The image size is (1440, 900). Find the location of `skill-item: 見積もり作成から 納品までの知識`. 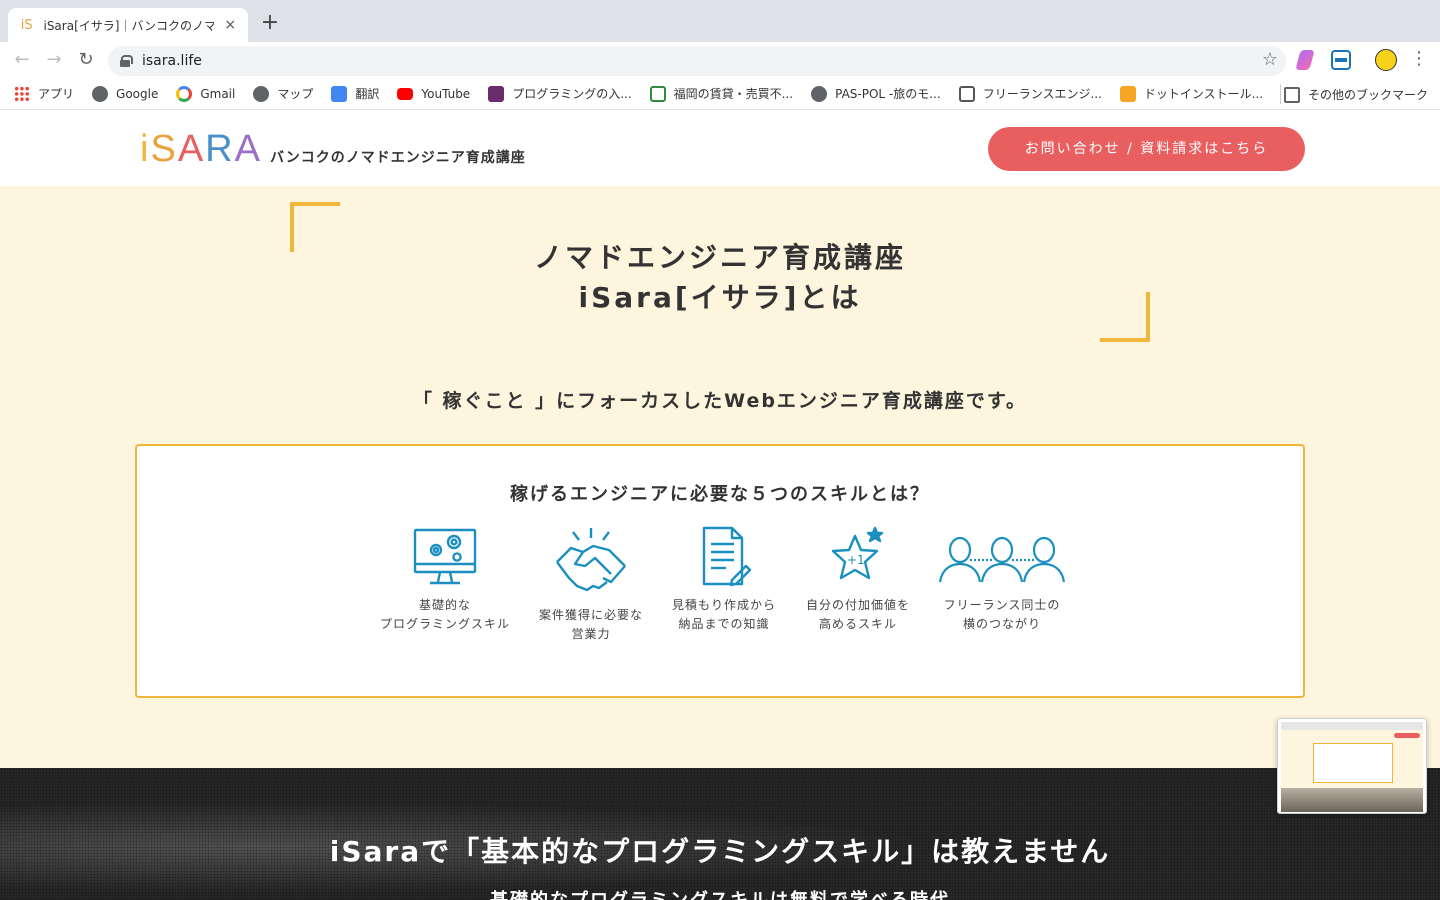

skill-item: 見積もり作成から 納品までの知識 is located at coordinates (724, 580).